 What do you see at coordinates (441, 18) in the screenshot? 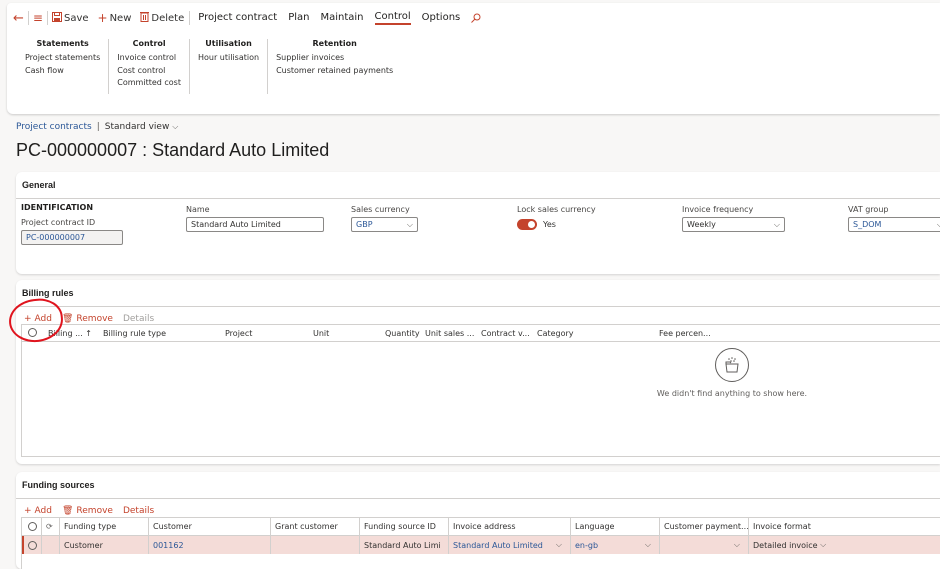
I see `tab-options: Options` at bounding box center [441, 18].